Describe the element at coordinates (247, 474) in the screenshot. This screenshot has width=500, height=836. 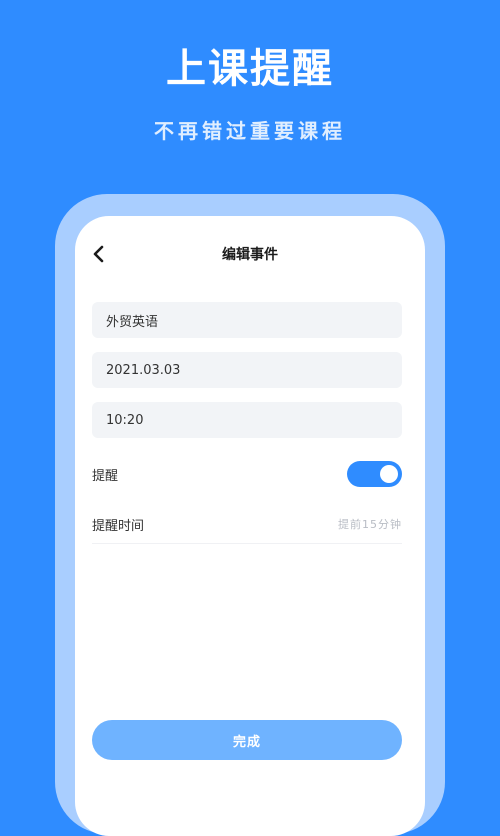
I see `reminder-row: 提醒` at that location.